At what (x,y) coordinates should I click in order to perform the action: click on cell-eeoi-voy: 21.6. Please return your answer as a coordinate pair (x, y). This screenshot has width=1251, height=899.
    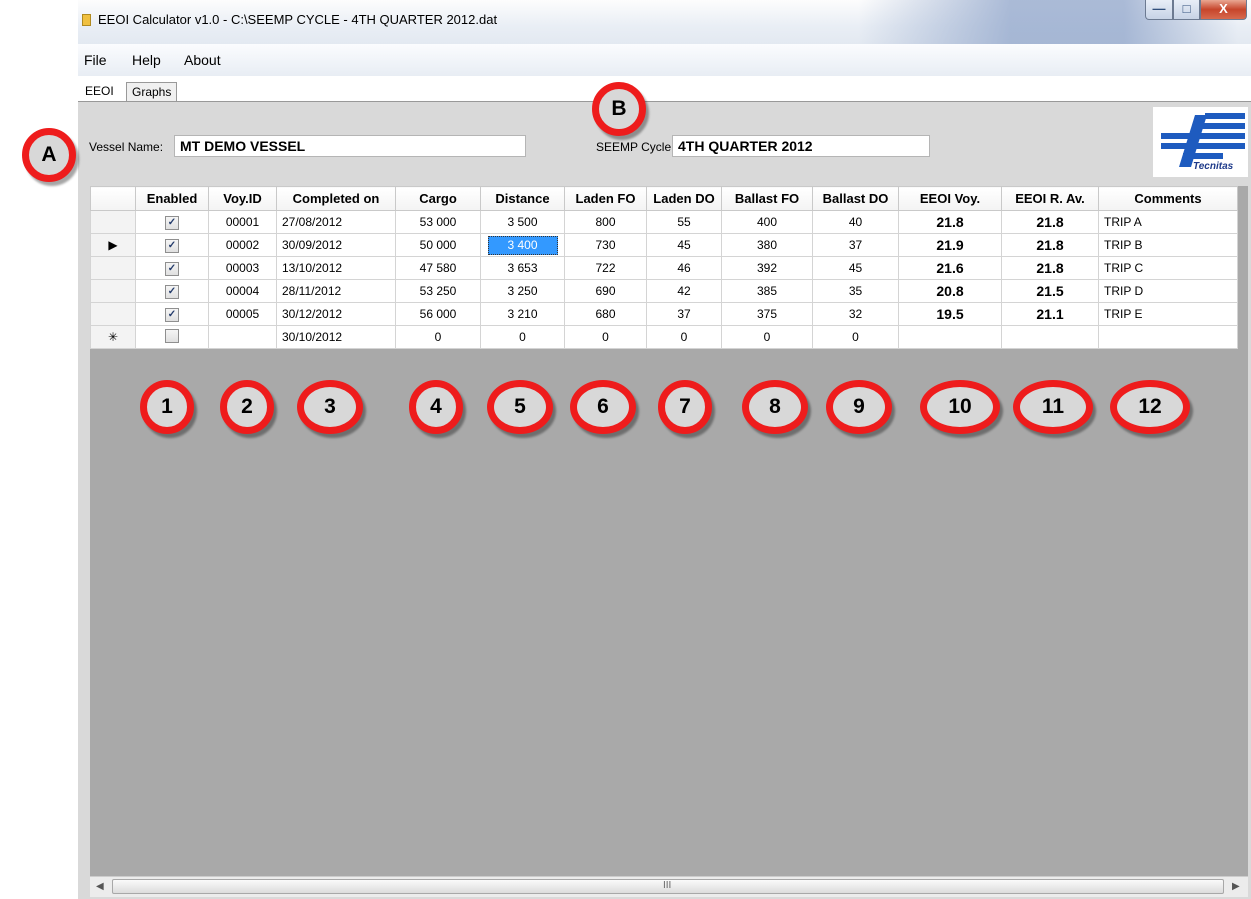
    Looking at the image, I should click on (950, 268).